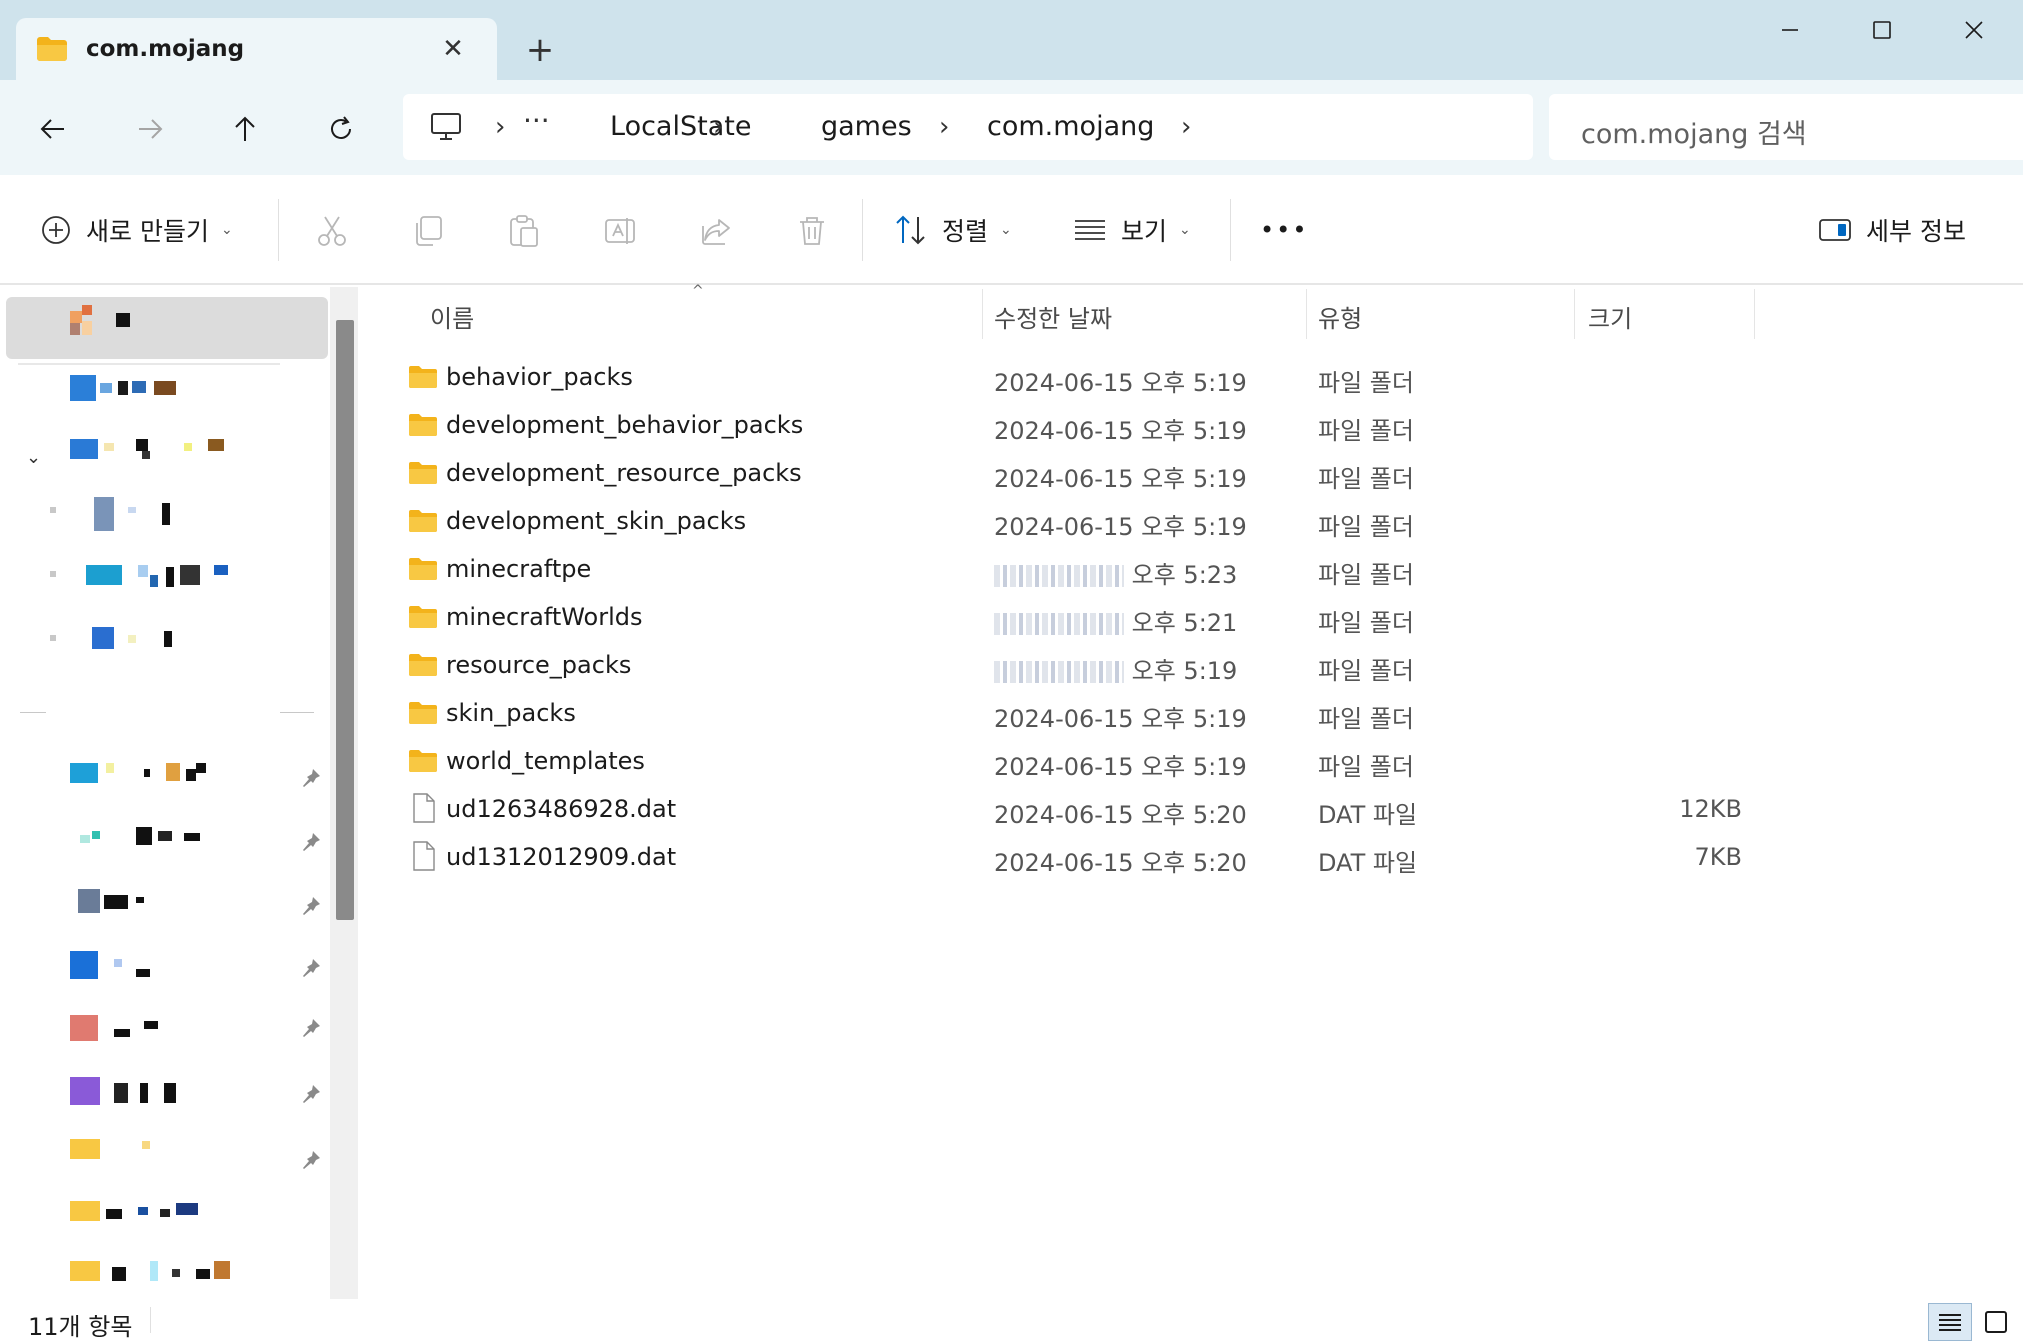  Describe the element at coordinates (1284, 230) in the screenshot. I see `see-more-button: •••` at that location.